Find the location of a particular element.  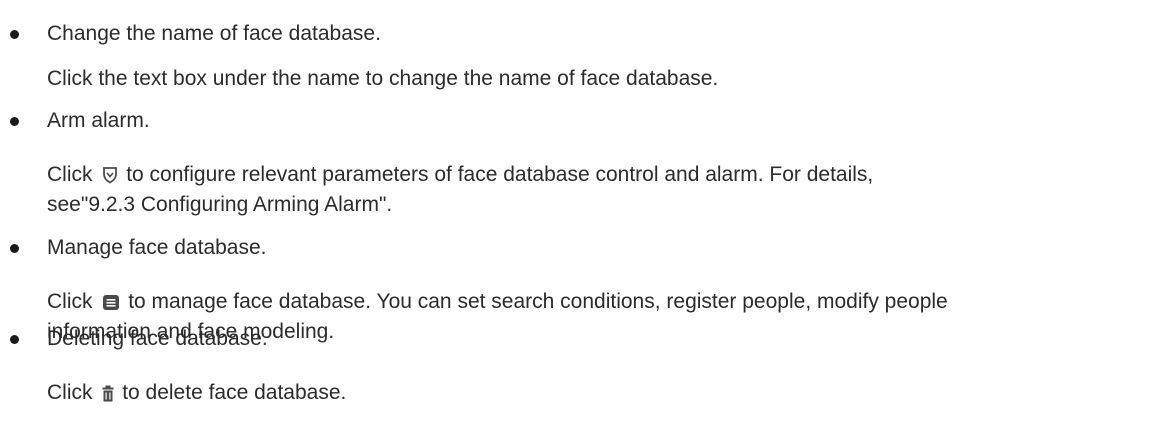

description-suffix: to delete face database. is located at coordinates (234, 392).